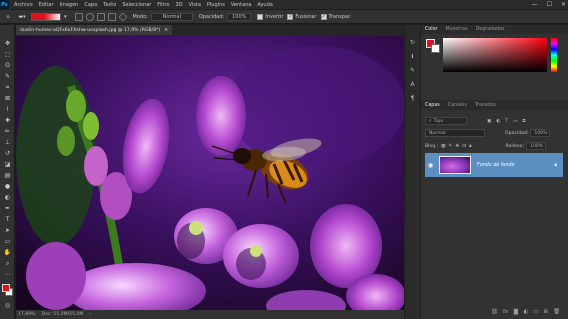  I want to click on history-icon: ↻, so click(412, 43).